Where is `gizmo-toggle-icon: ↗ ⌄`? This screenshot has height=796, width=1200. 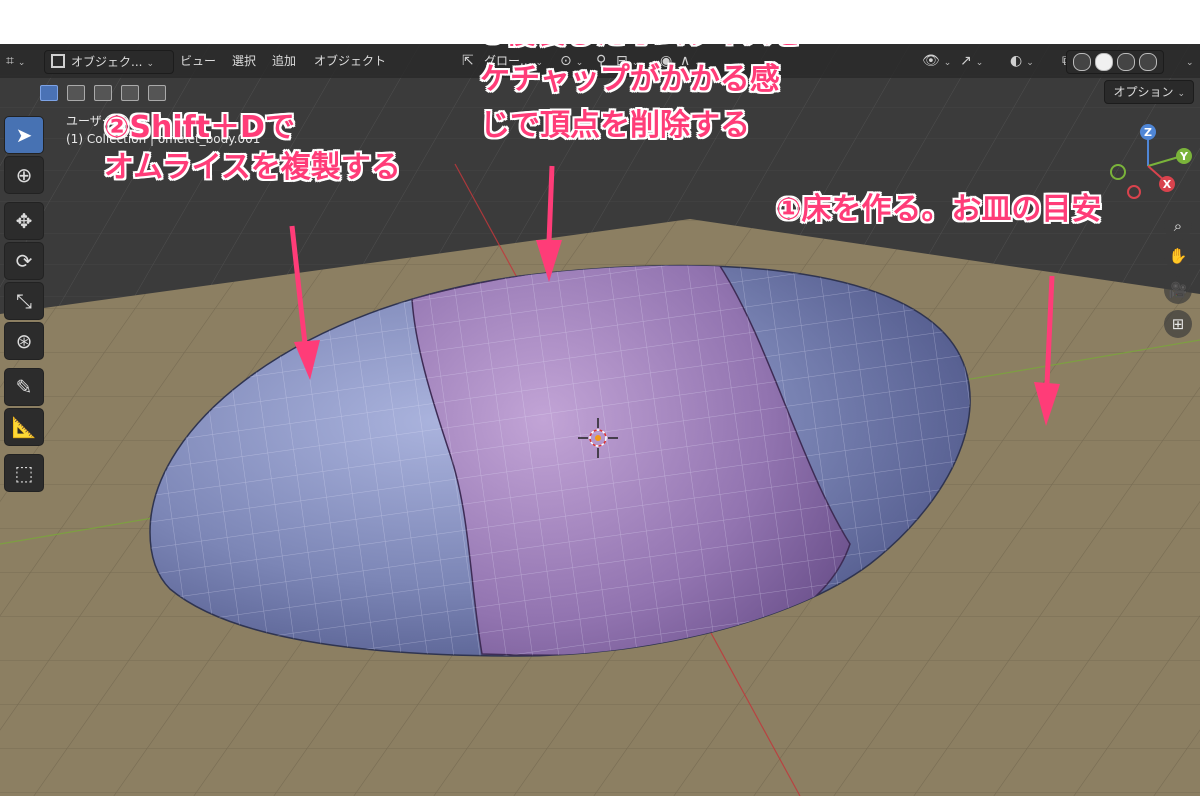 gizmo-toggle-icon: ↗ ⌄ is located at coordinates (971, 61).